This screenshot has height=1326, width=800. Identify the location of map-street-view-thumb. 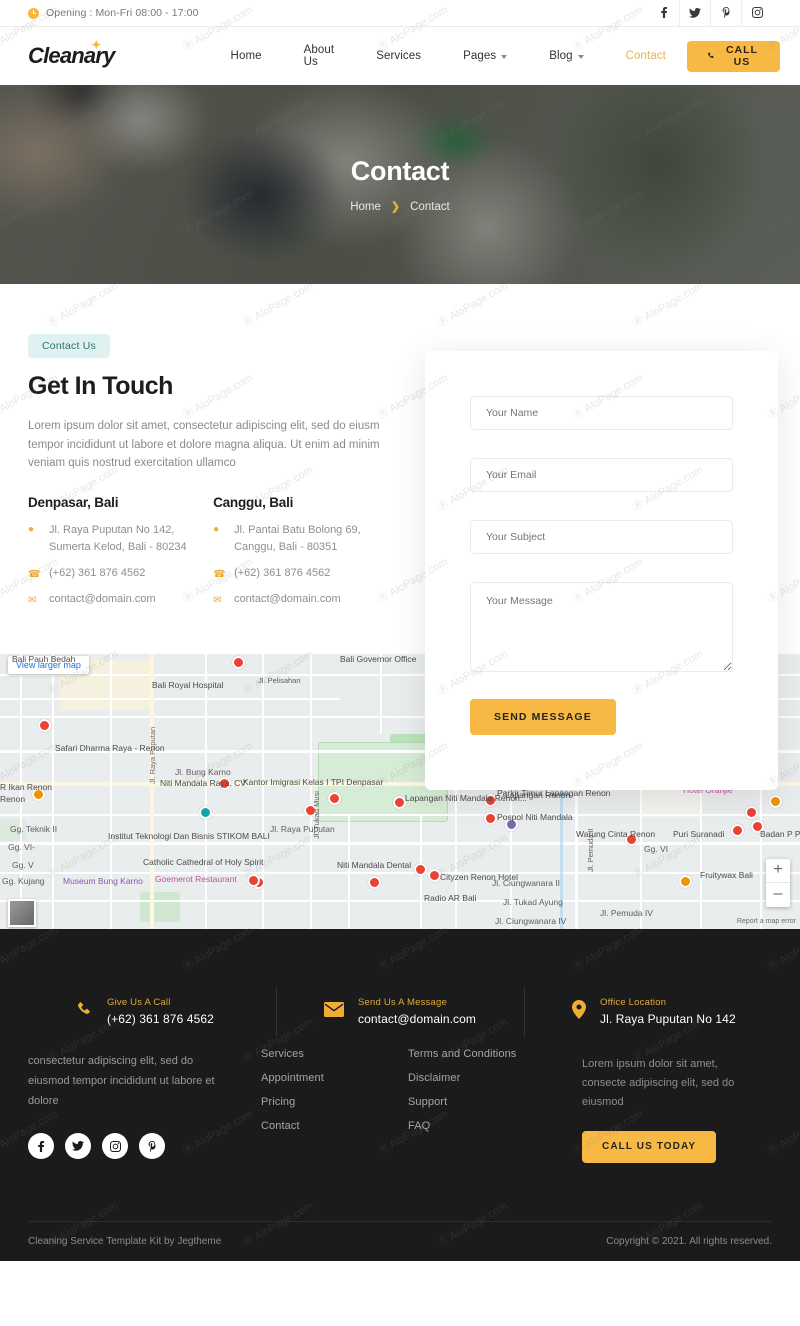
(22, 913).